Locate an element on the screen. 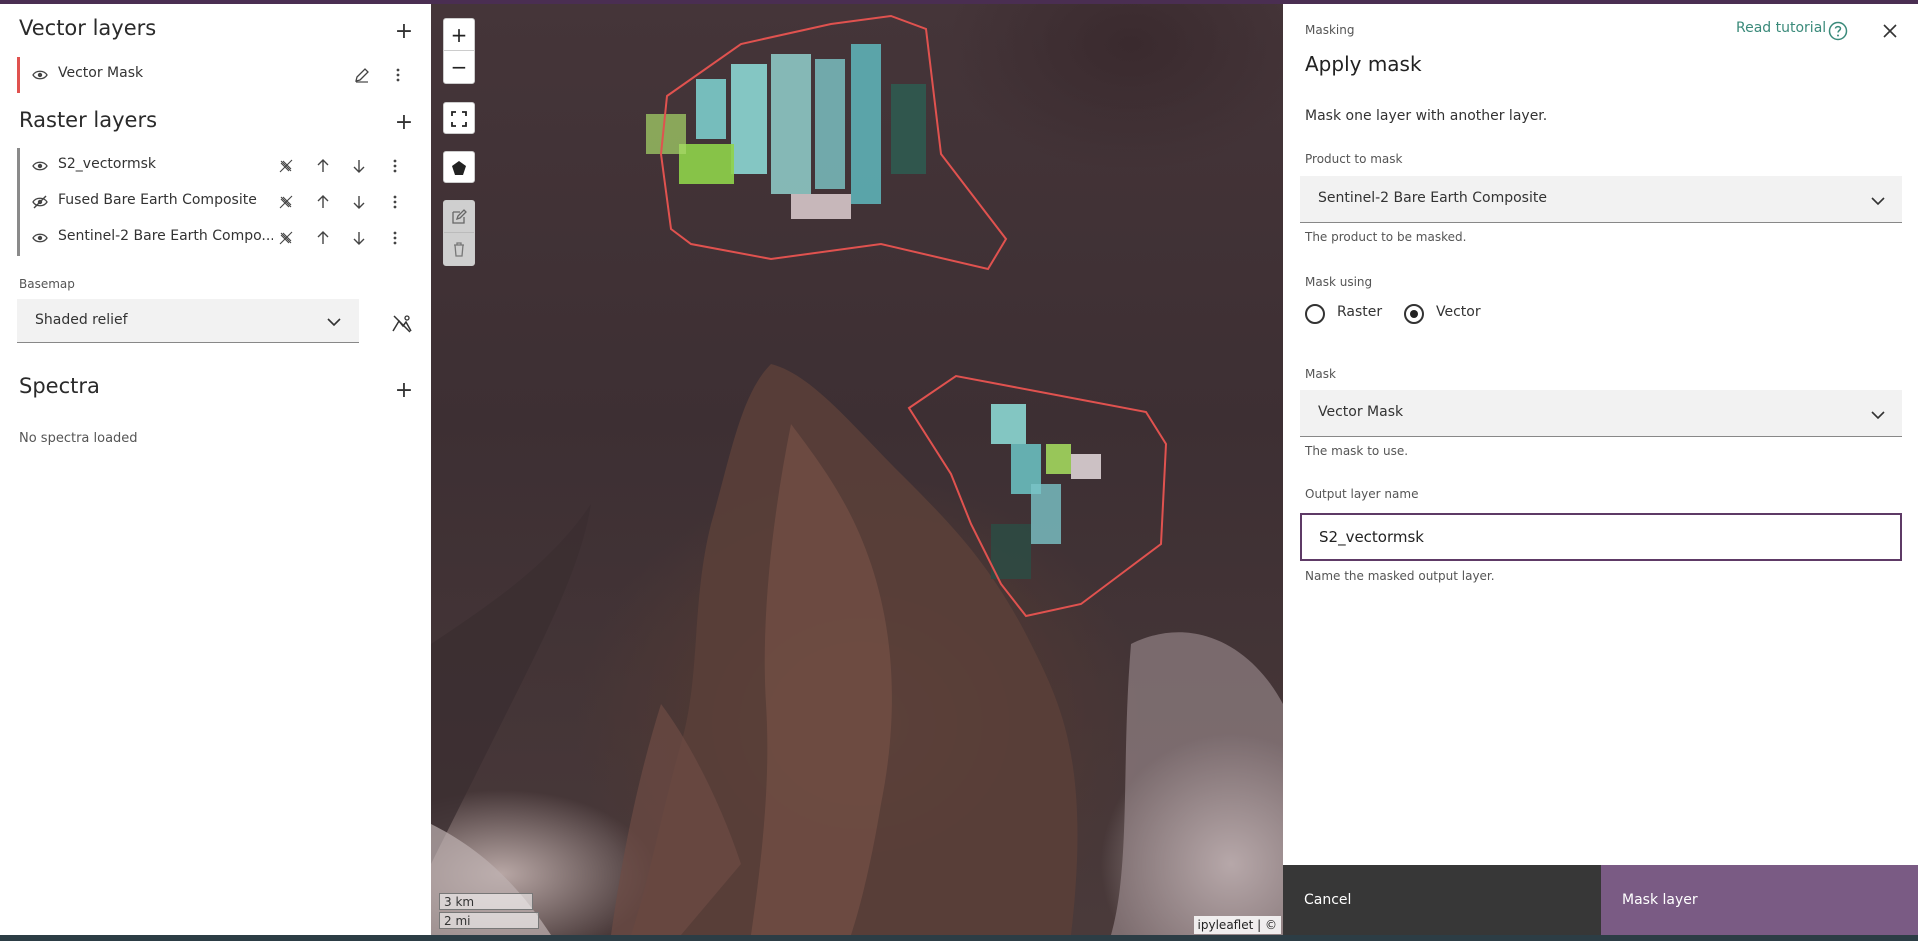  eye-off-icon is located at coordinates (40, 202).